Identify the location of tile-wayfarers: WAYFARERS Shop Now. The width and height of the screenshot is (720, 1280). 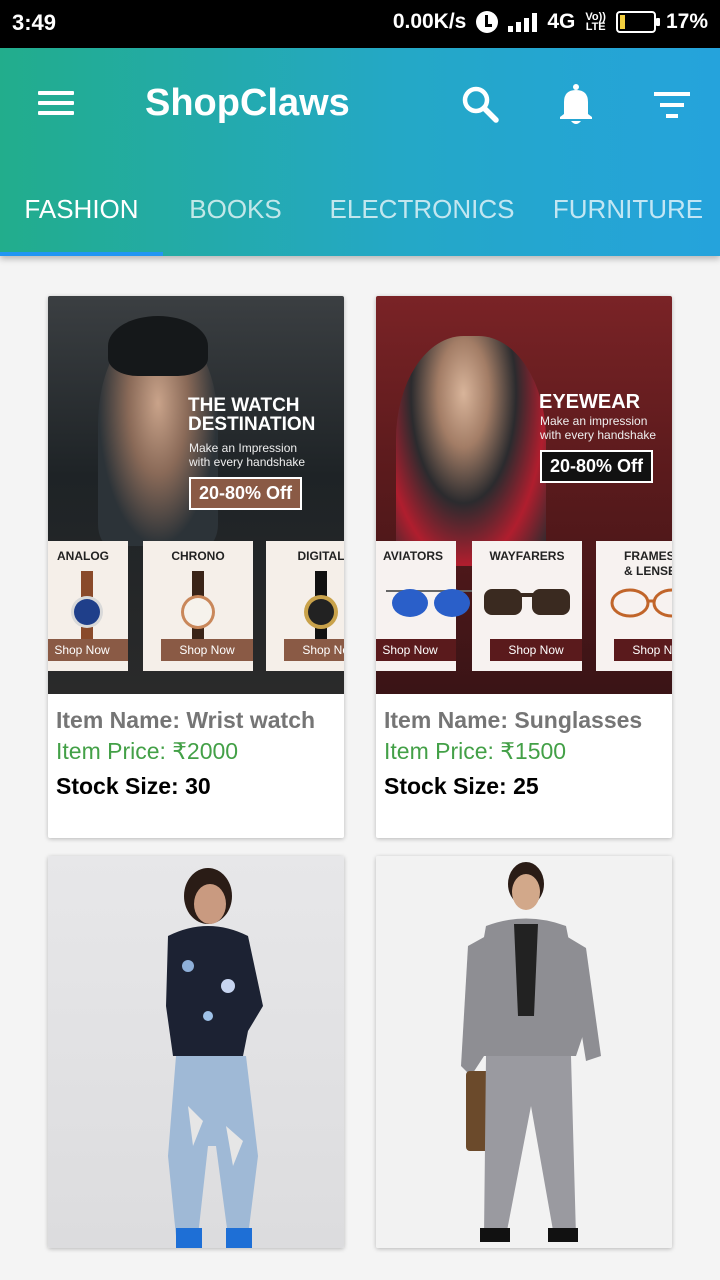
(527, 606).